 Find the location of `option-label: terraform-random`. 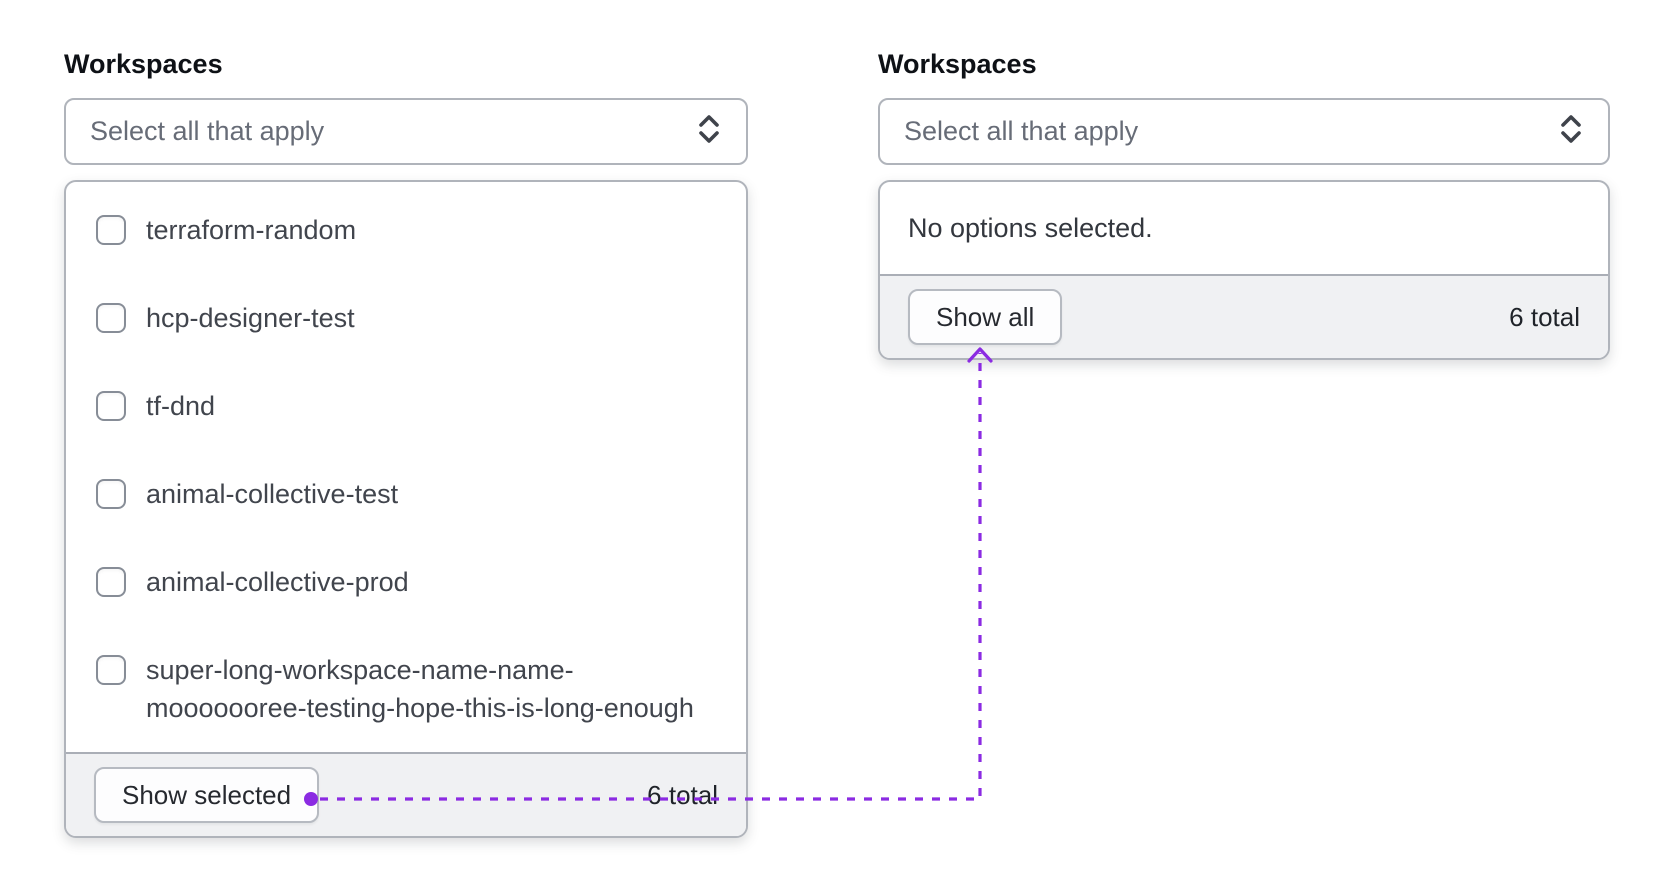

option-label: terraform-random is located at coordinates (251, 230).